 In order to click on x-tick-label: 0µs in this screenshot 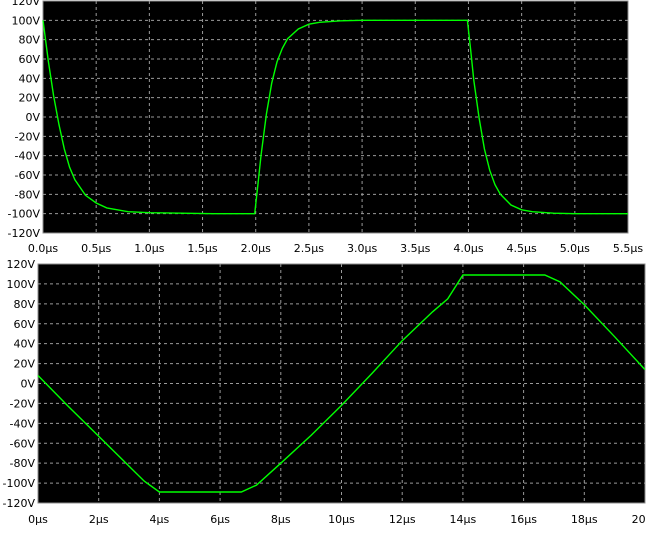, I will do `click(38, 519)`.